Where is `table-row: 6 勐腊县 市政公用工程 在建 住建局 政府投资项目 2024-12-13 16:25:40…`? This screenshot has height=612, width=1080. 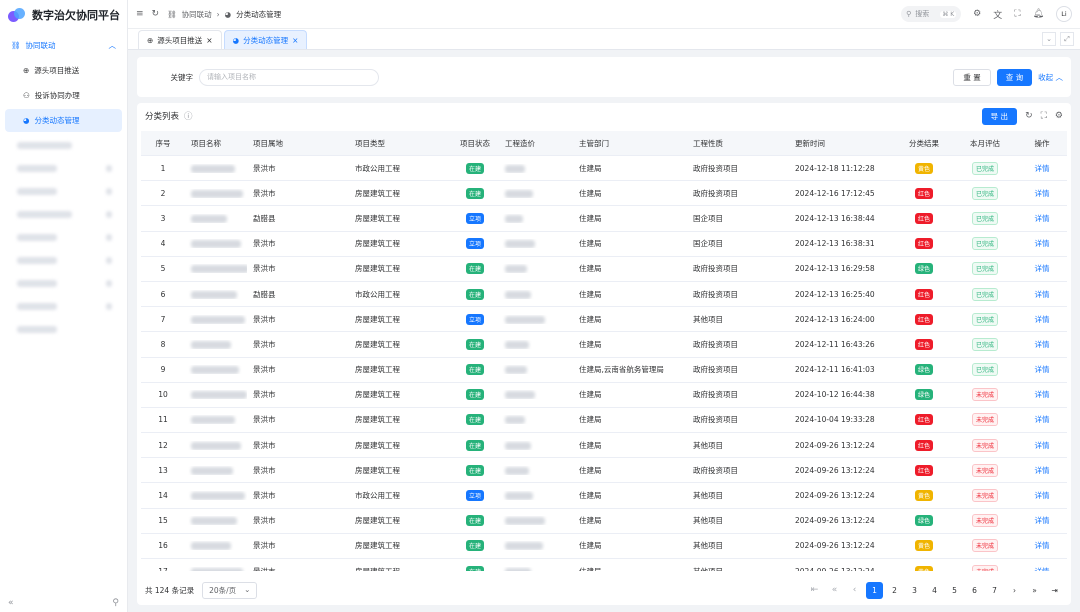 table-row: 6 勐腊县 市政公用工程 在建 住建局 政府投资项目 2024-12-13 16:25:40… is located at coordinates (604, 295).